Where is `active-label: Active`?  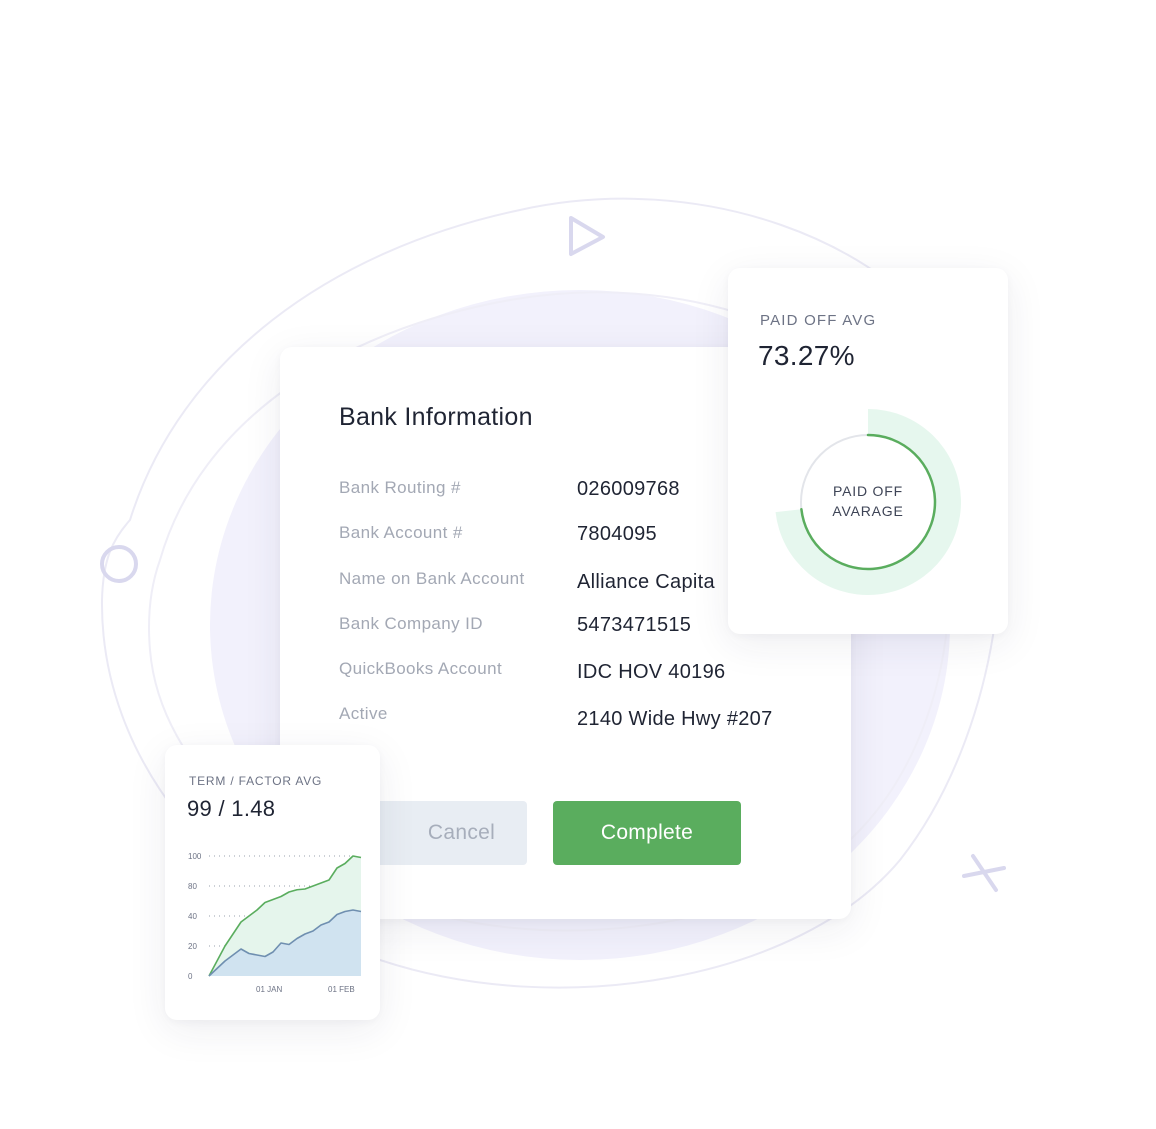
active-label: Active is located at coordinates (363, 713).